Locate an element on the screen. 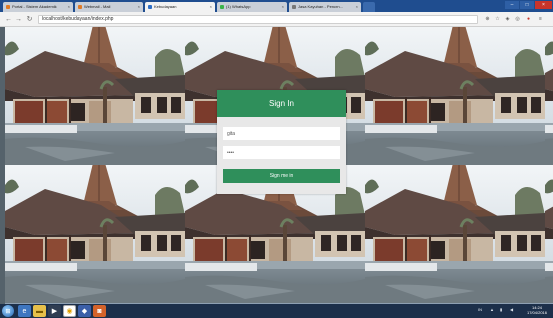 This screenshot has width=553, height=318. chrome-taskbar-icon: ◉ is located at coordinates (69, 311).